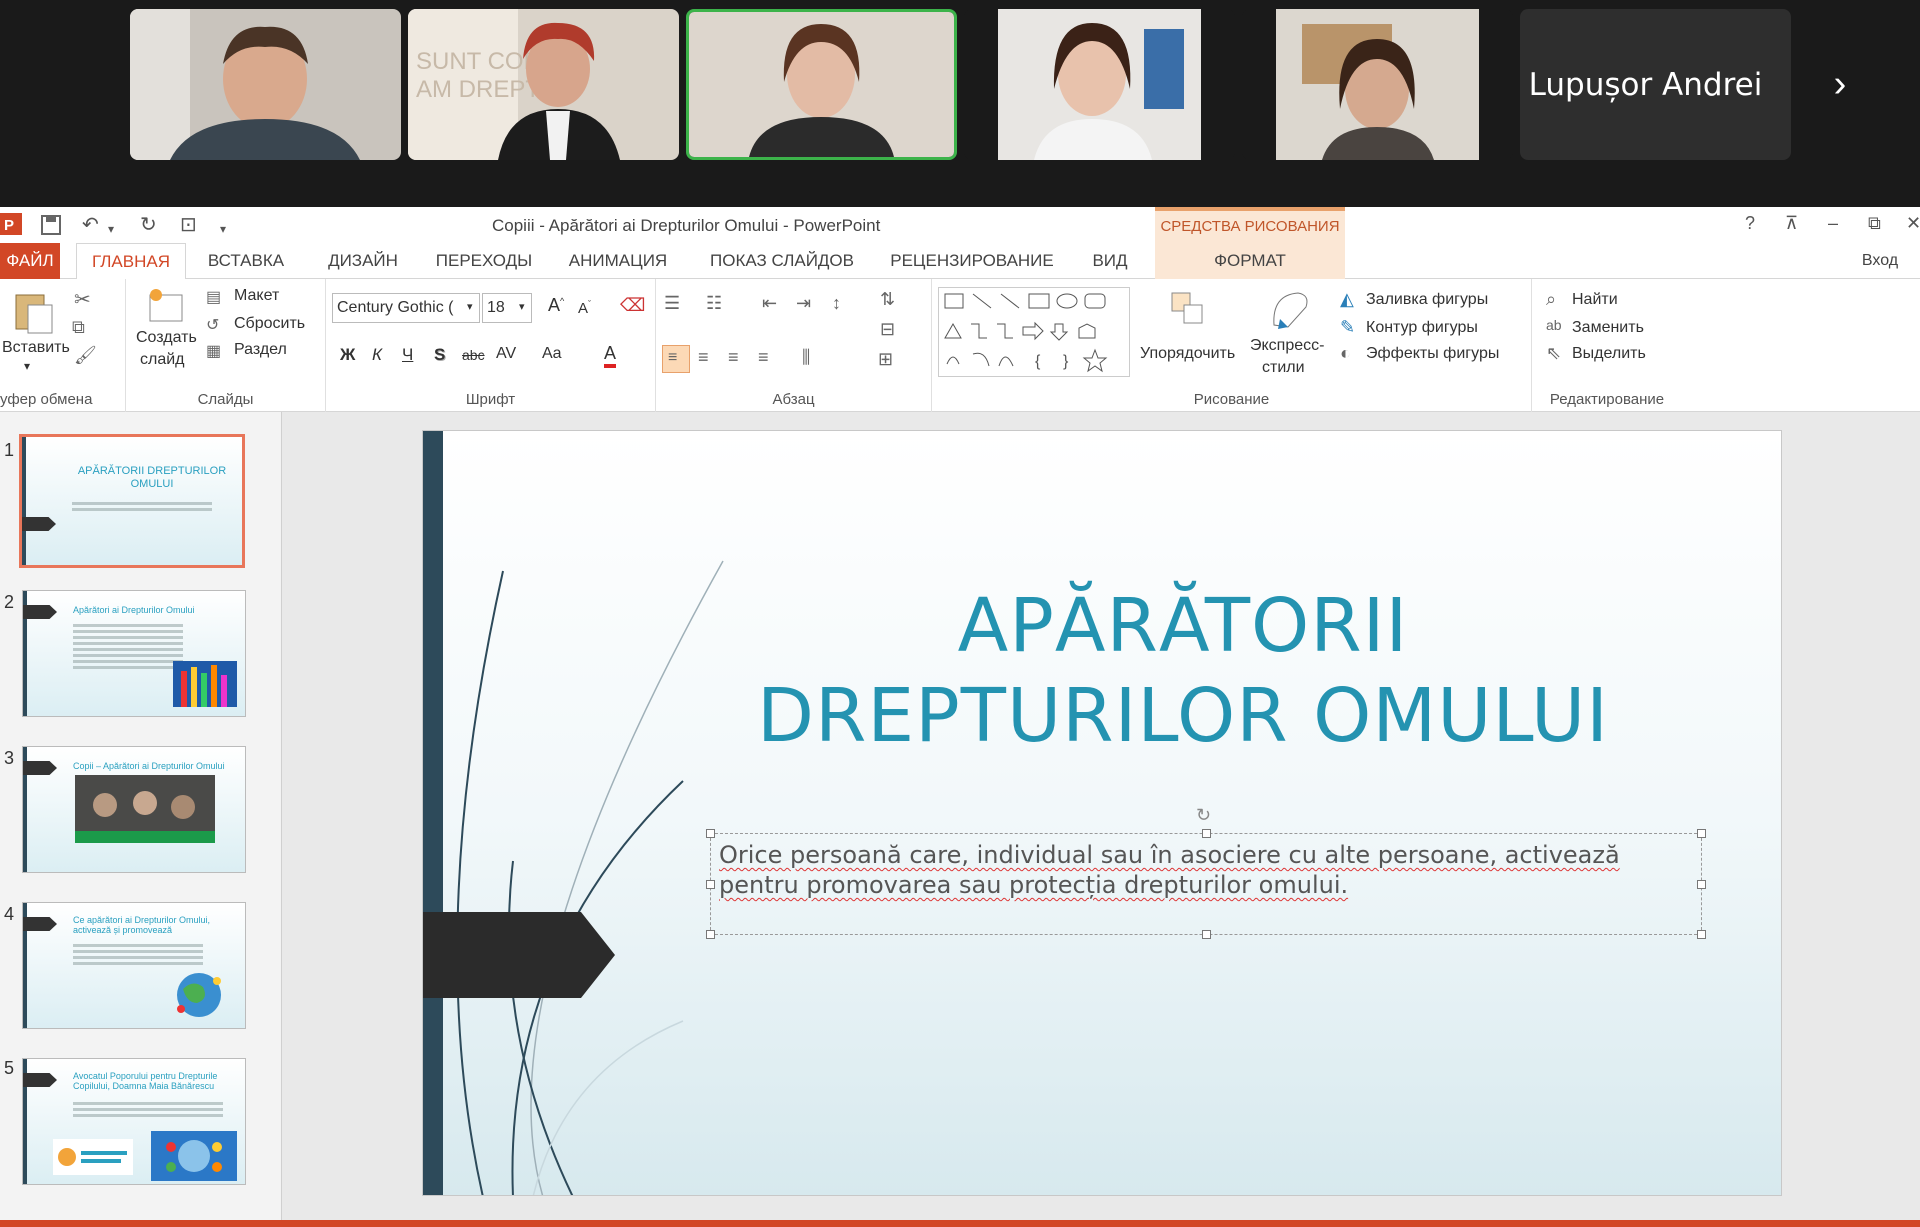 The image size is (1920, 1227). Describe the element at coordinates (1913, 223) in the screenshot. I see `close-icon: ✕` at that location.